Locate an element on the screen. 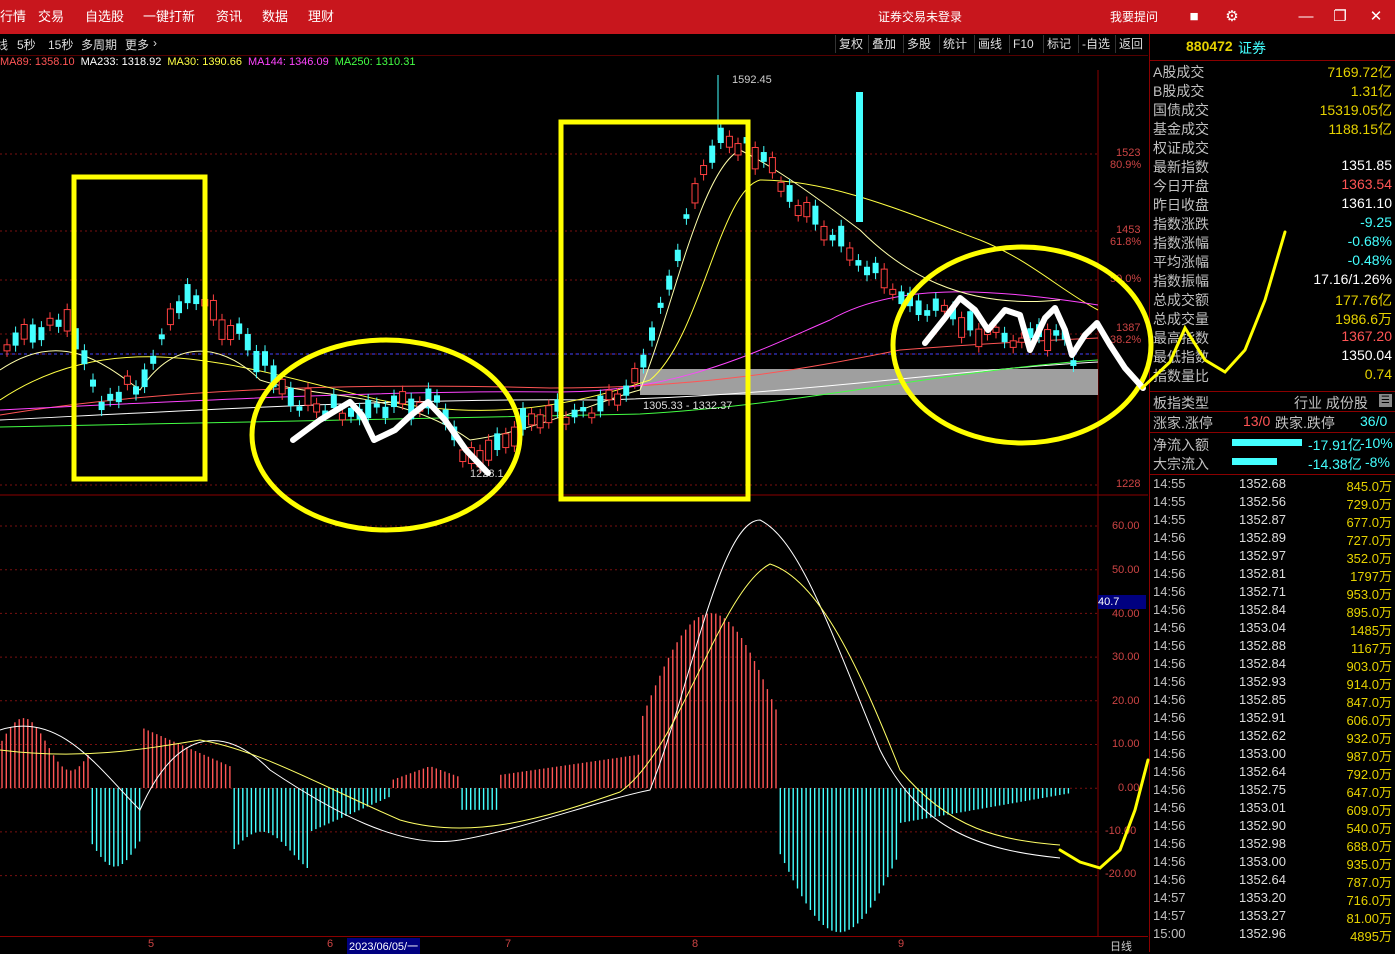 The width and height of the screenshot is (1395, 954). tick-cell: 1352.64 is located at coordinates (1262, 771).